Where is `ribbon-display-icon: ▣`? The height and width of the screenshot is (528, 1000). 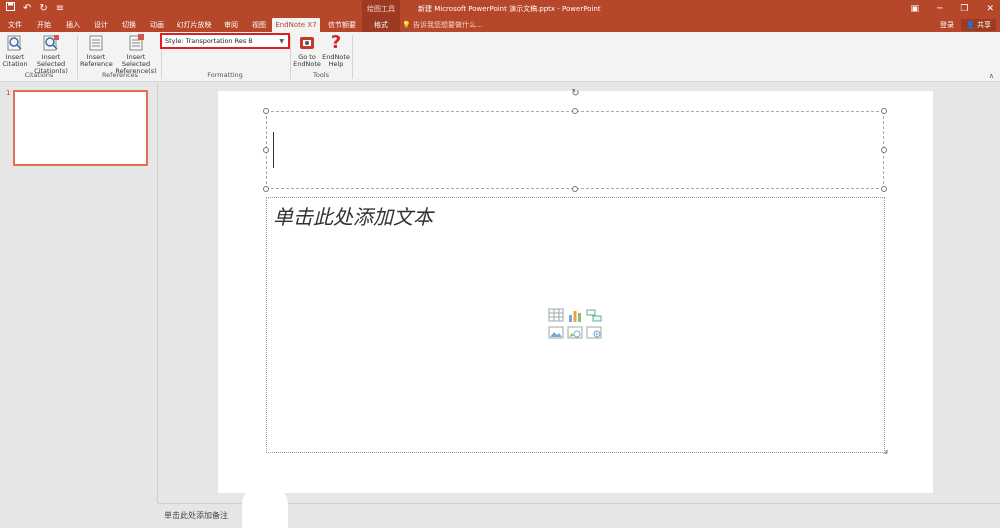
ribbon-display-icon: ▣ is located at coordinates (914, 9).